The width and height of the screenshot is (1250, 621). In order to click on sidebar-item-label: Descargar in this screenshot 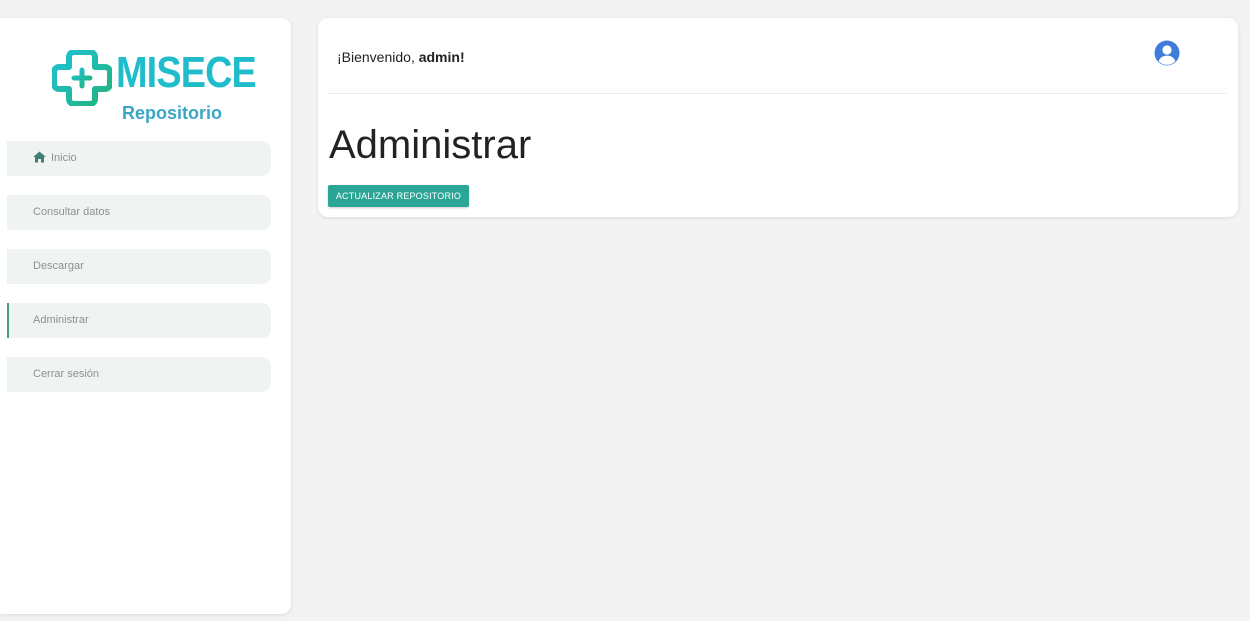, I will do `click(58, 266)`.